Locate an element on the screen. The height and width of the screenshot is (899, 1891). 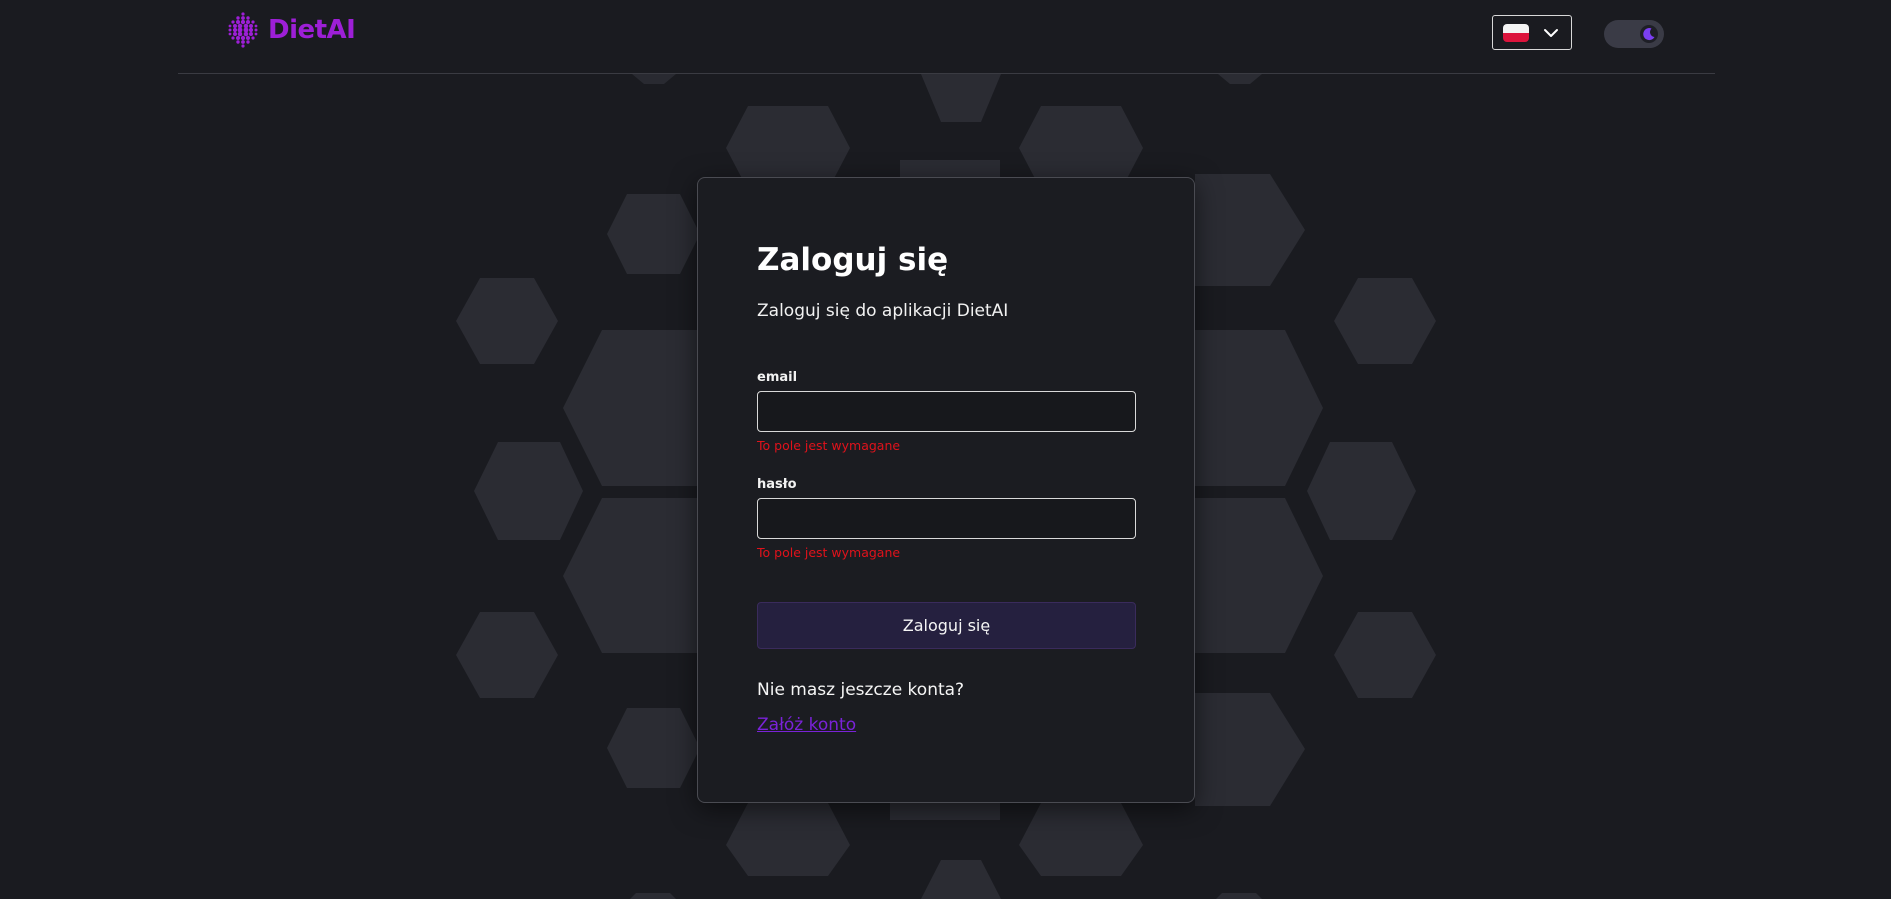
moon-icon is located at coordinates (1649, 34).